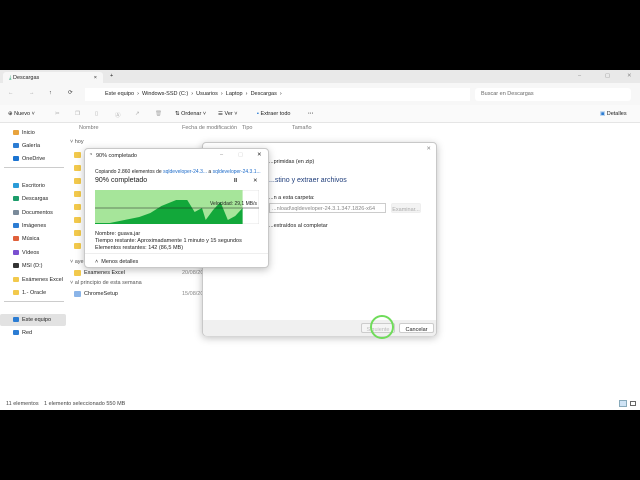 Image resolution: width=640 pixels, height=480 pixels. I want to click on tab-descargas: ⤓ Descargas ×, so click(53, 77).